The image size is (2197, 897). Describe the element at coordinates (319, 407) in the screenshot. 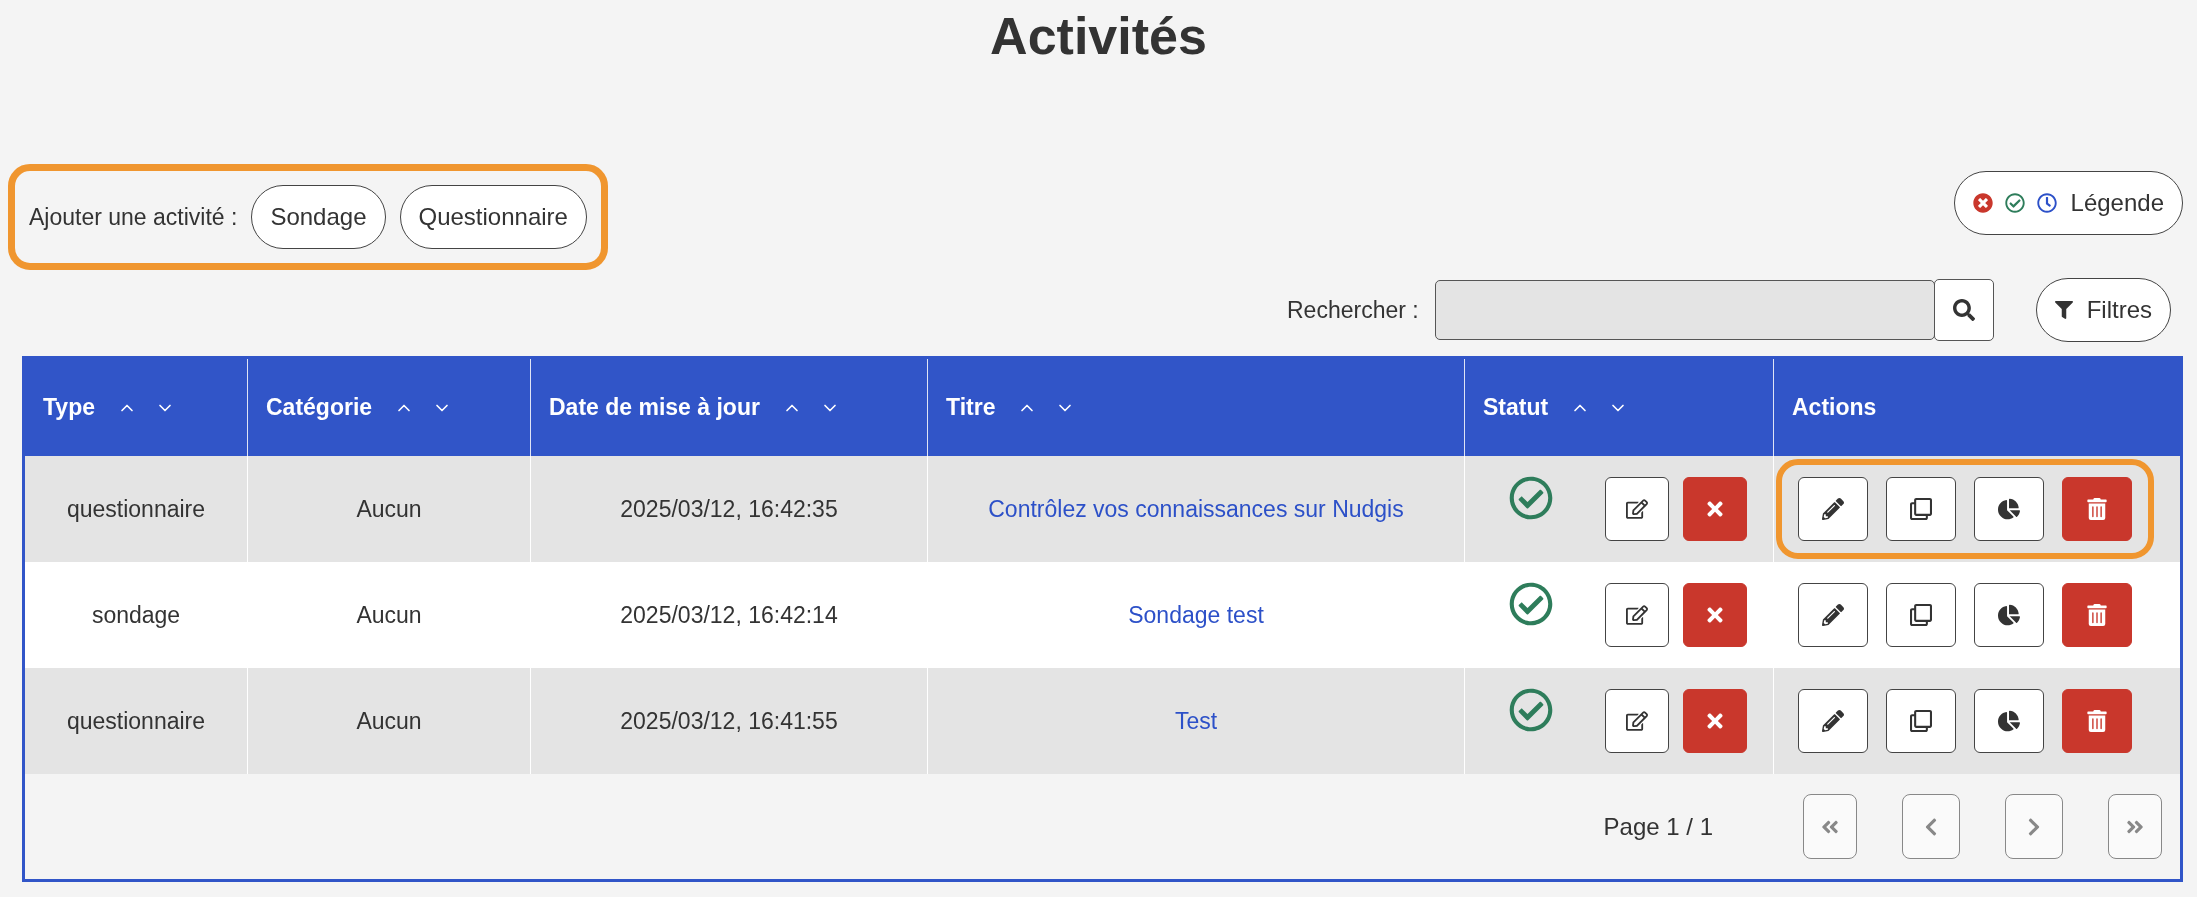

I see `column-header: Catégorie` at that location.